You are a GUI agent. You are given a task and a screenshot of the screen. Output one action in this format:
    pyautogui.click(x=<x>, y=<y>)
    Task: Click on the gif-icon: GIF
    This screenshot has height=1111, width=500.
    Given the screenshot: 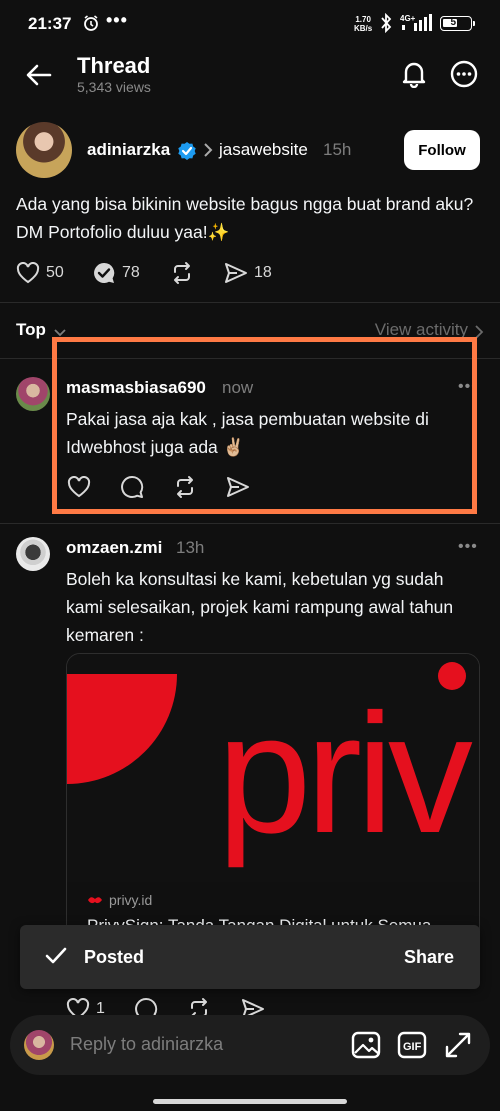 What is the action you would take?
    pyautogui.click(x=412, y=1045)
    